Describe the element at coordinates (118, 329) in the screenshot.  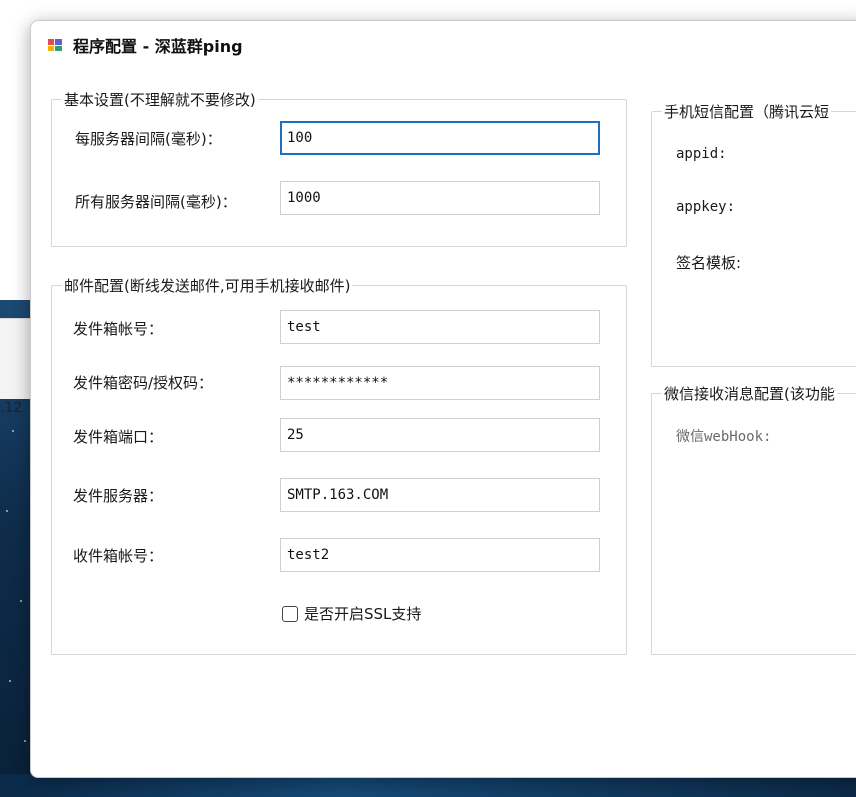
I see `sender-account-label: 发件箱帐号：` at that location.